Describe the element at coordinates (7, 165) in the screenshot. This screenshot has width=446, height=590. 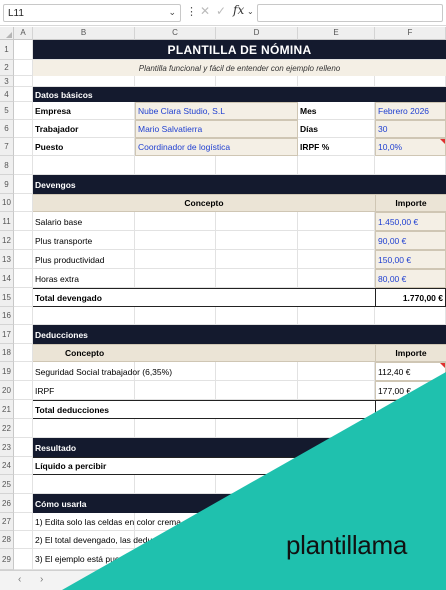
I see `row-header-8: 8` at that location.